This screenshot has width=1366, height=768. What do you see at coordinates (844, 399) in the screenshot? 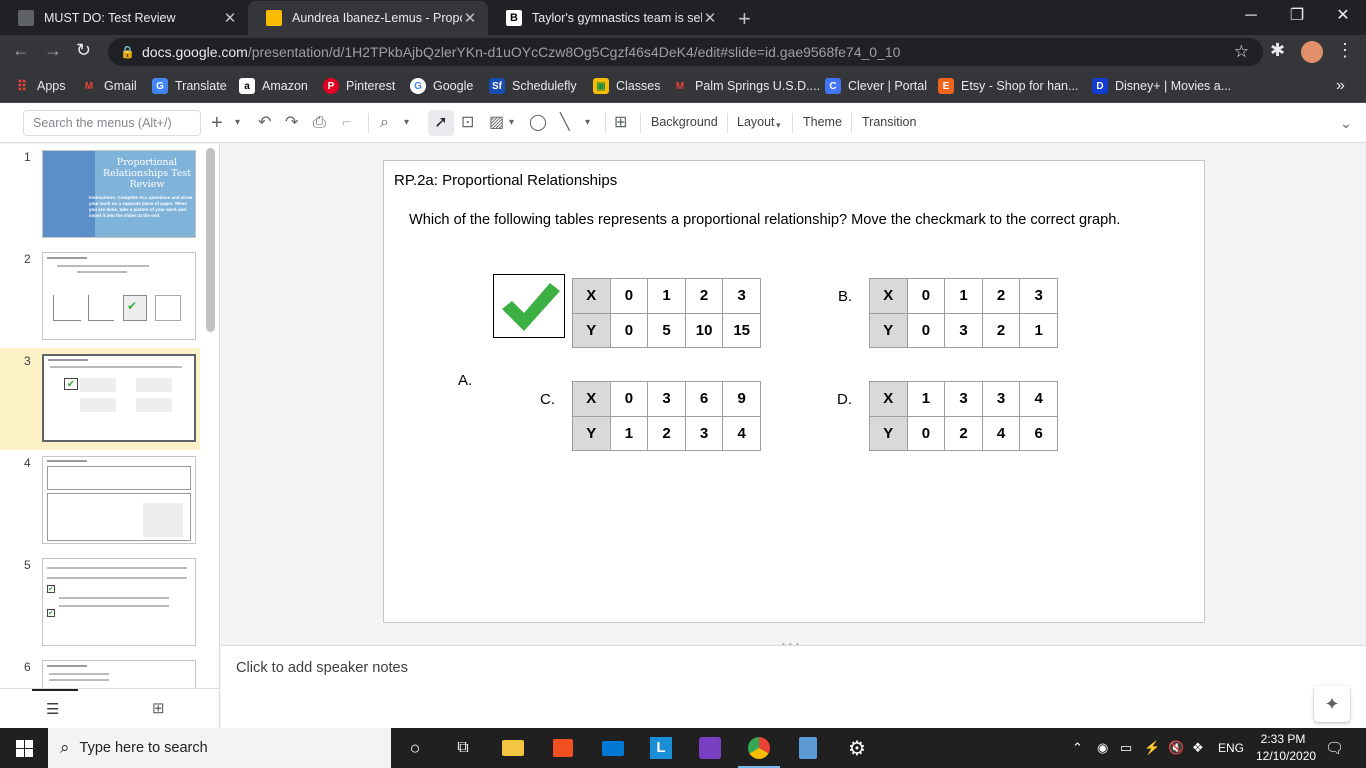
I see `label-d: D.` at bounding box center [844, 399].